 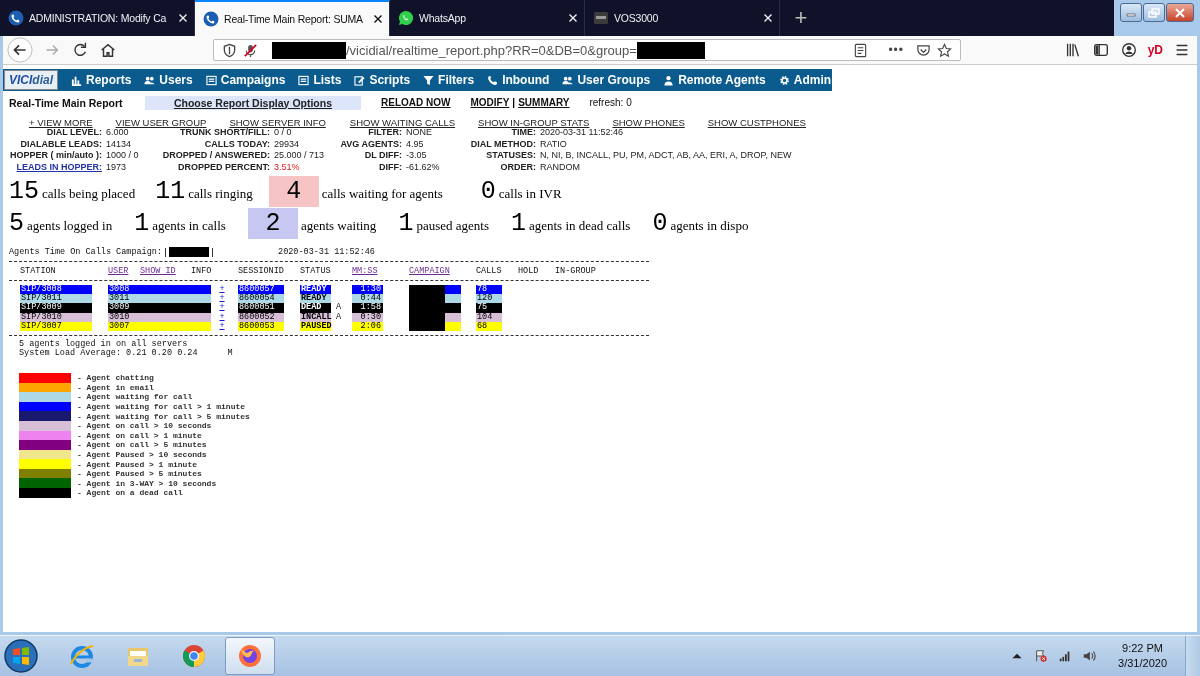 What do you see at coordinates (402, 122) in the screenshot?
I see `report-link: SHOW WAITING CALLS` at bounding box center [402, 122].